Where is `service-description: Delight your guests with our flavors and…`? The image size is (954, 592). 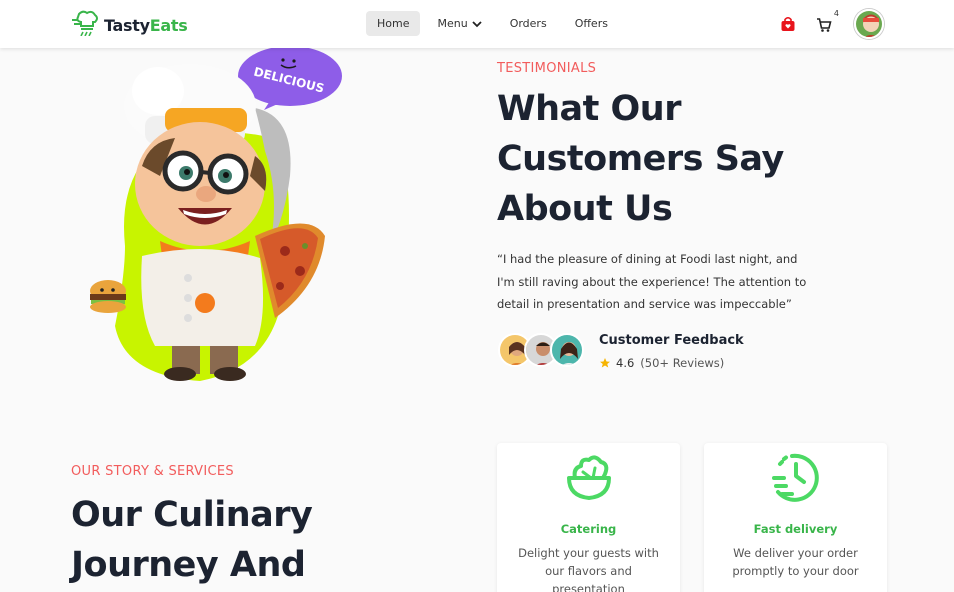
service-description: Delight your guests with our flavors and… is located at coordinates (588, 569).